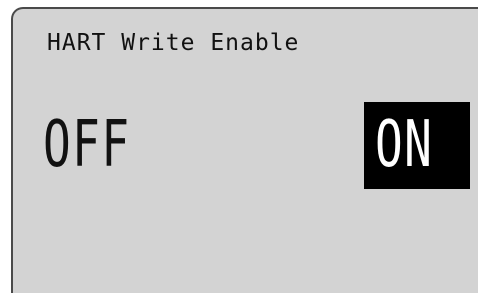  Describe the element at coordinates (87, 145) in the screenshot. I see `option-off: OFF` at that location.